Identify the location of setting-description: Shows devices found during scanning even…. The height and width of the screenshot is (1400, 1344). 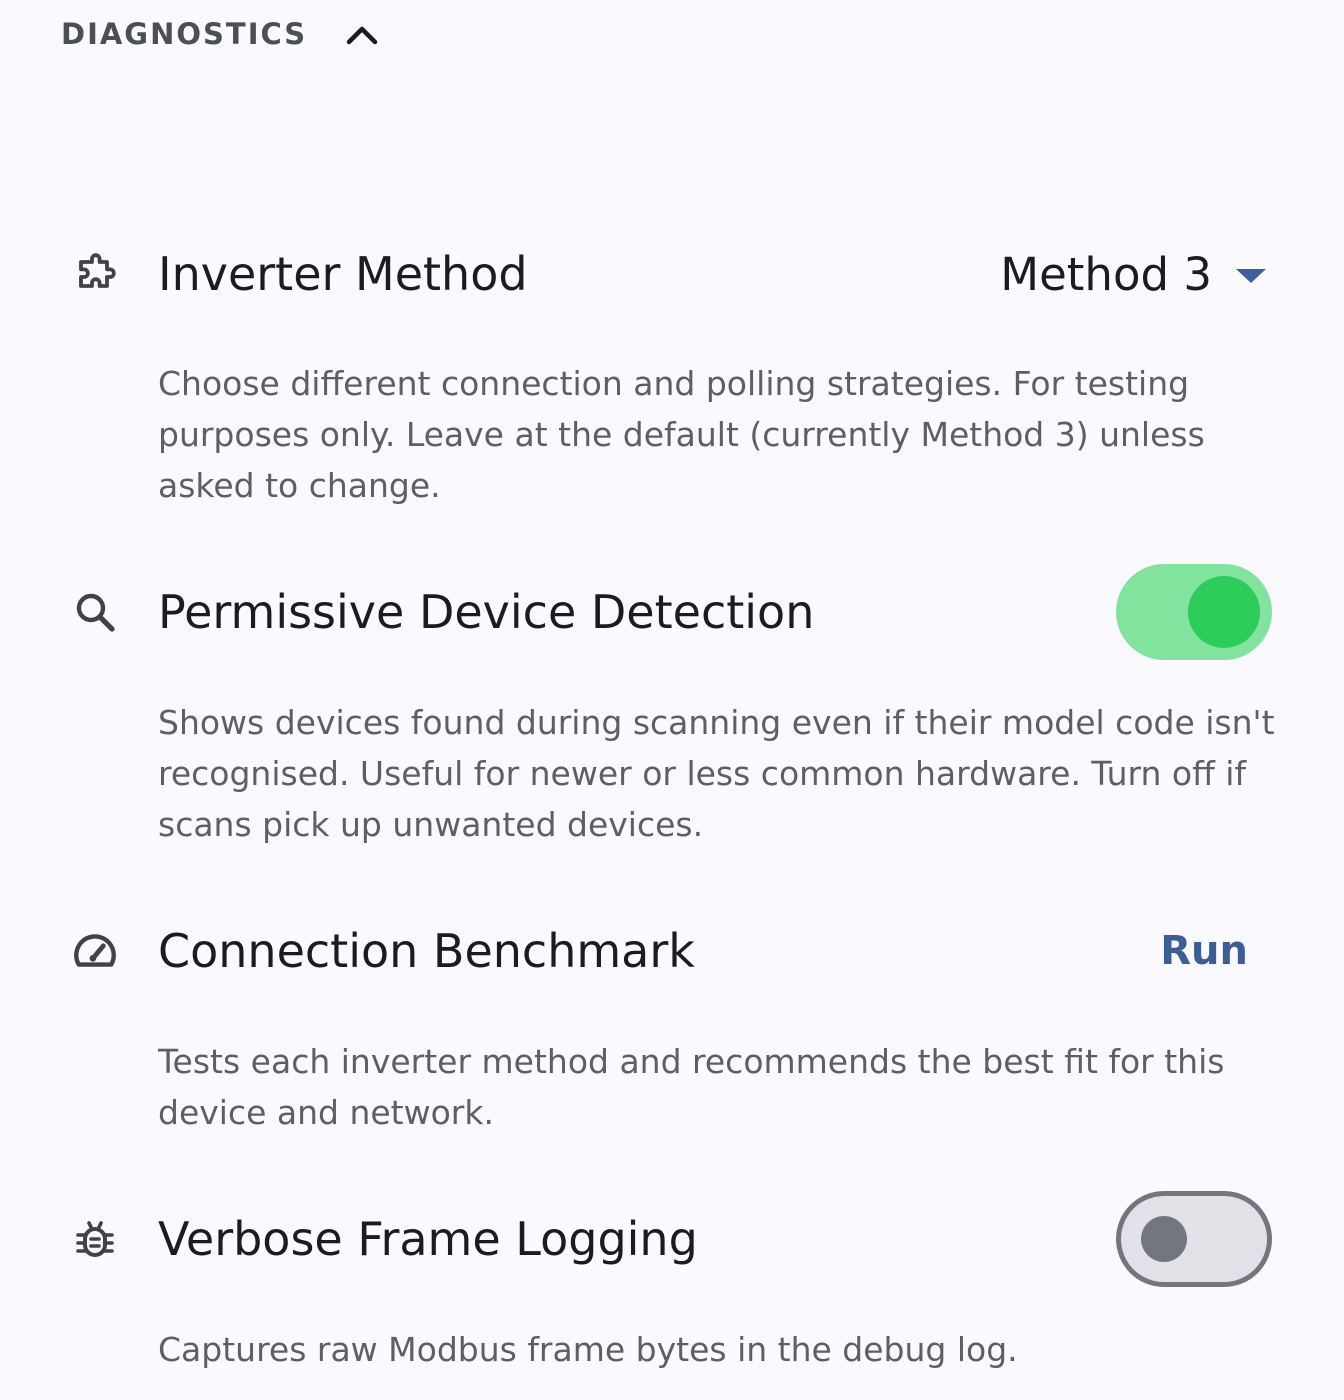
(716, 773).